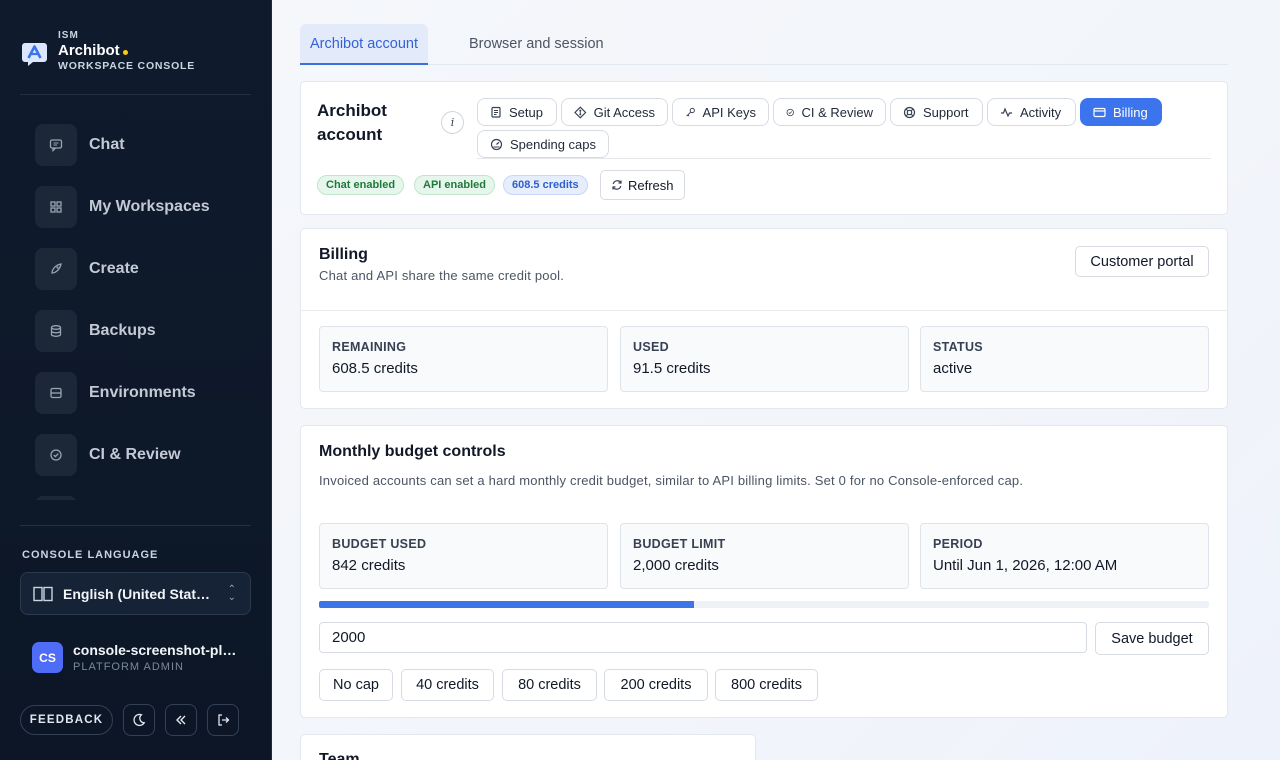 The height and width of the screenshot is (760, 1280). Describe the element at coordinates (676, 565) in the screenshot. I see `stat-value: 2,000 credits` at that location.